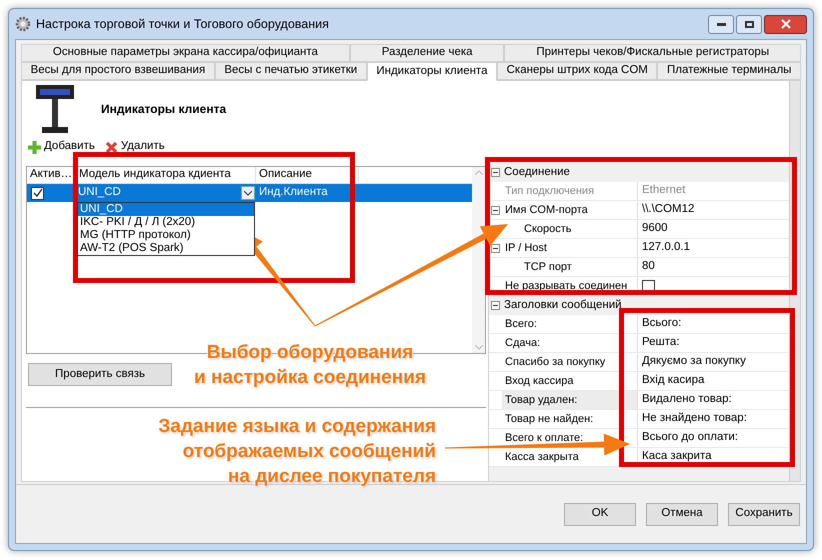 This screenshot has height=560, width=822. Describe the element at coordinates (764, 514) in the screenshot. I see `dialog-button: Сохранить` at that location.